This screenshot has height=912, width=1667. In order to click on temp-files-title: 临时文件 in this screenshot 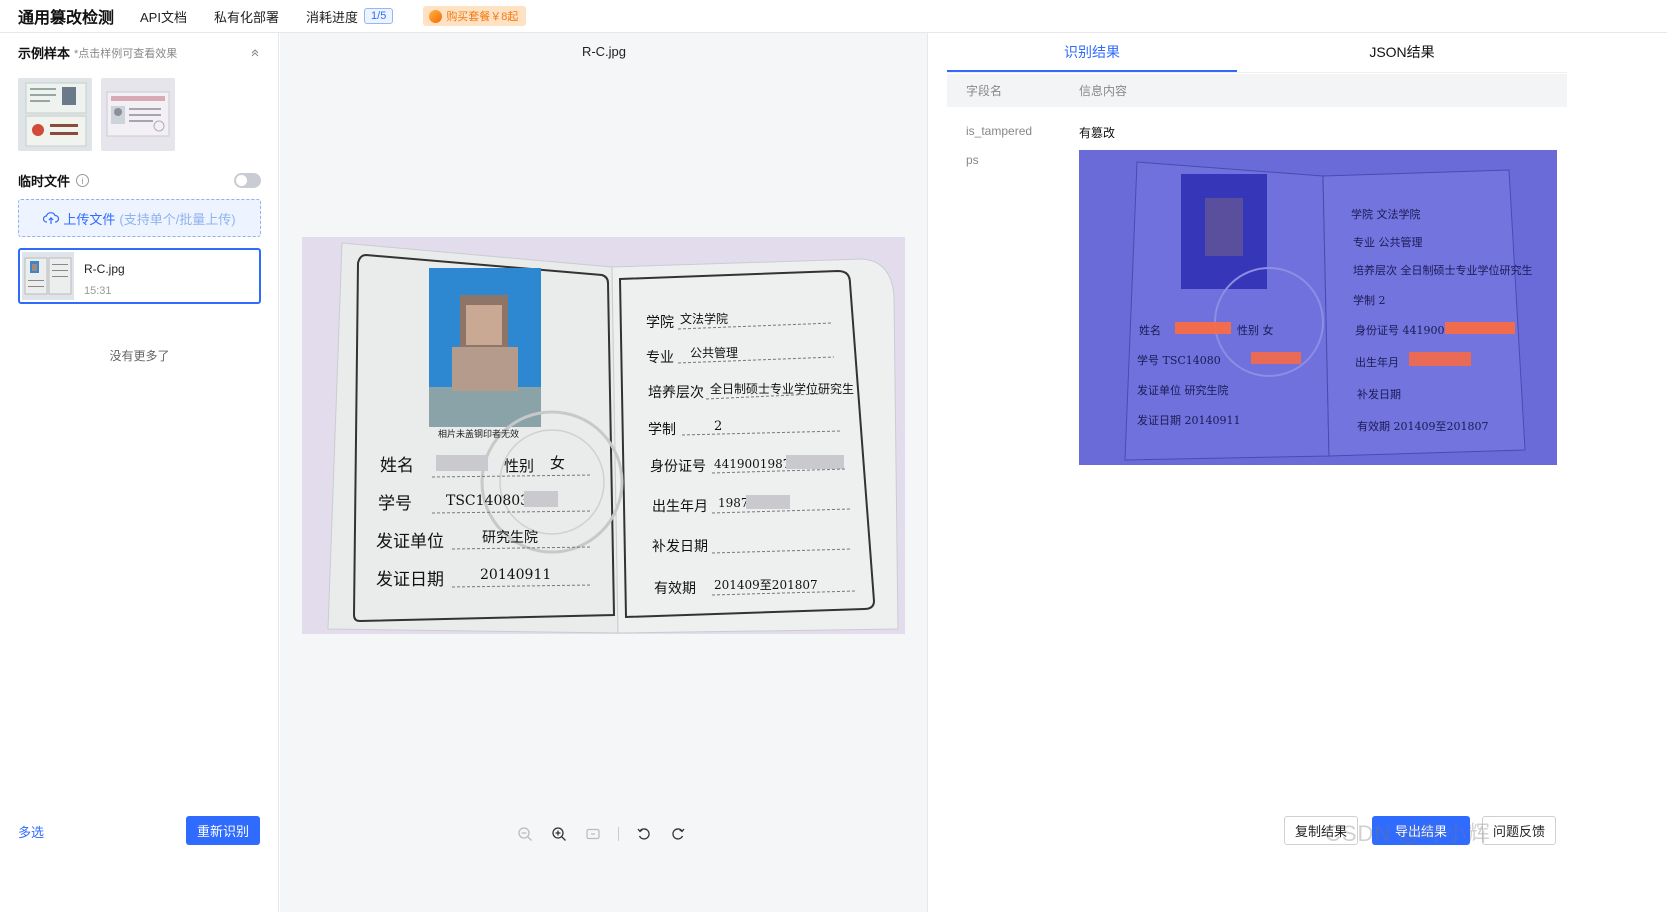, I will do `click(44, 180)`.